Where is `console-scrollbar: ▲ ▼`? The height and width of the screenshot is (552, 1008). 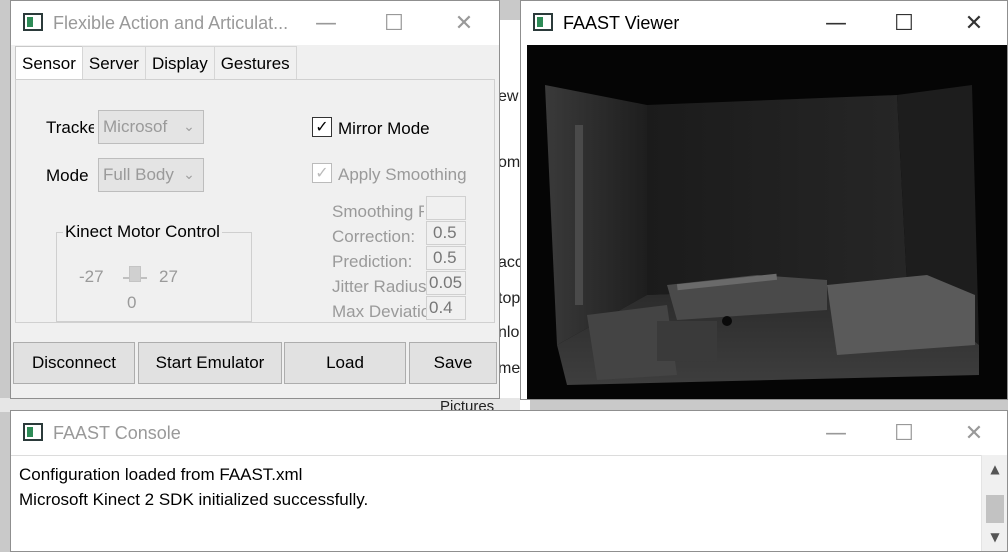
console-scrollbar: ▲ ▼ is located at coordinates (994, 503).